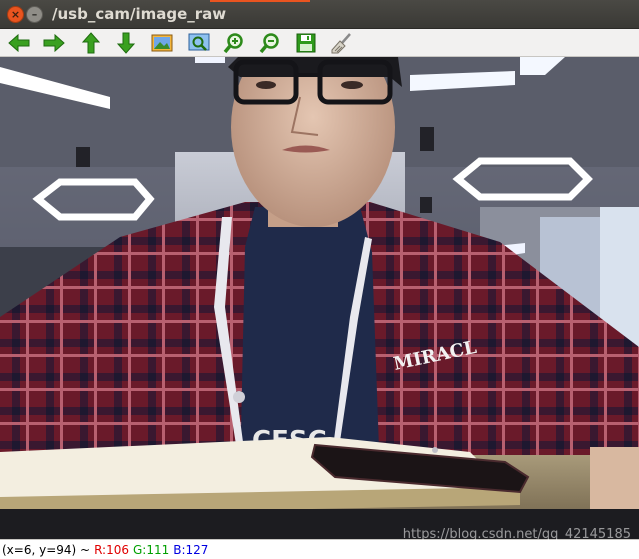  I want to click on close-button: ×, so click(15, 14).